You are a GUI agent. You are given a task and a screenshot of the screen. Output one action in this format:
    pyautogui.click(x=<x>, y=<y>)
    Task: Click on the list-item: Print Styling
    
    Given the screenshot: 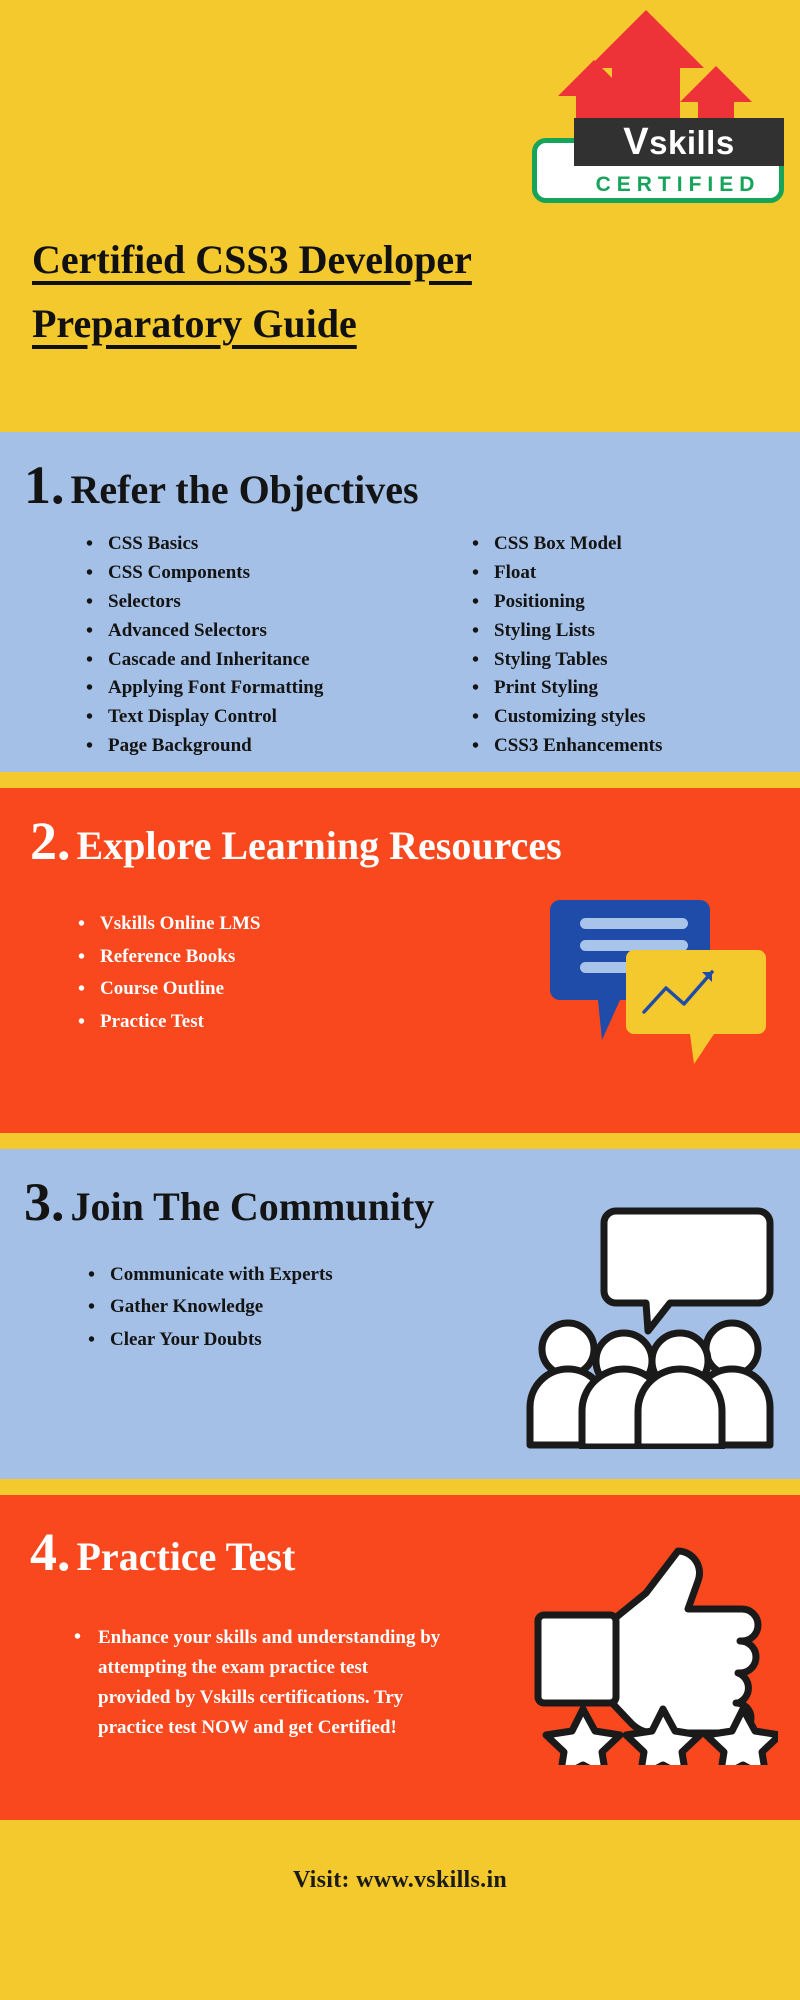 What is the action you would take?
    pyautogui.click(x=622, y=688)
    